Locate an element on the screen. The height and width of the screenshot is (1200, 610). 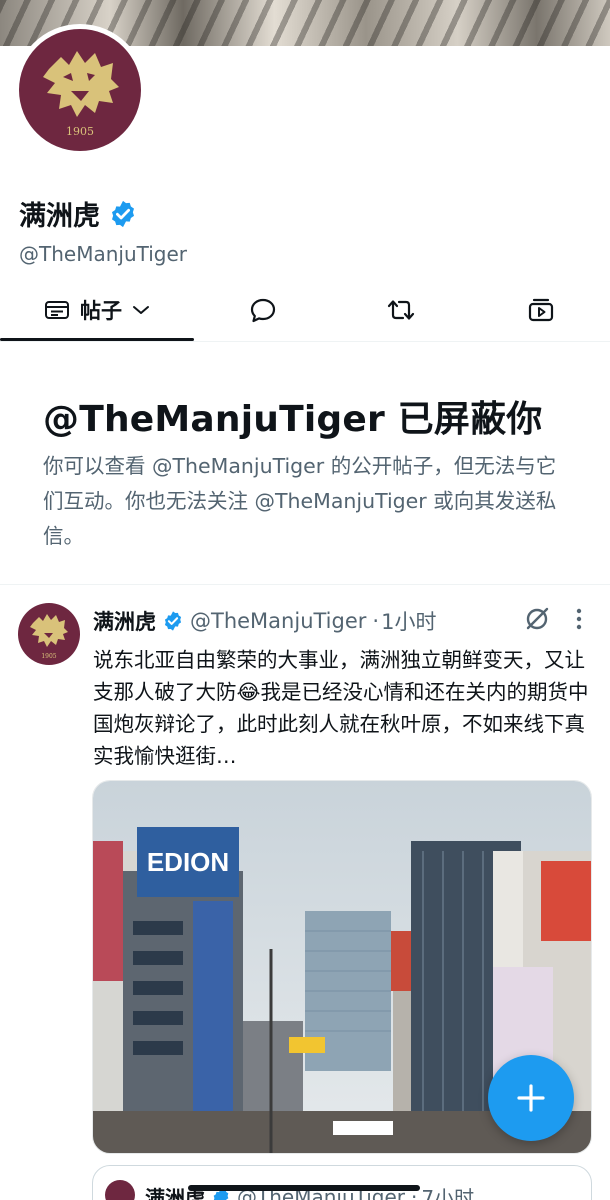
grok-icon is located at coordinates (537, 619).